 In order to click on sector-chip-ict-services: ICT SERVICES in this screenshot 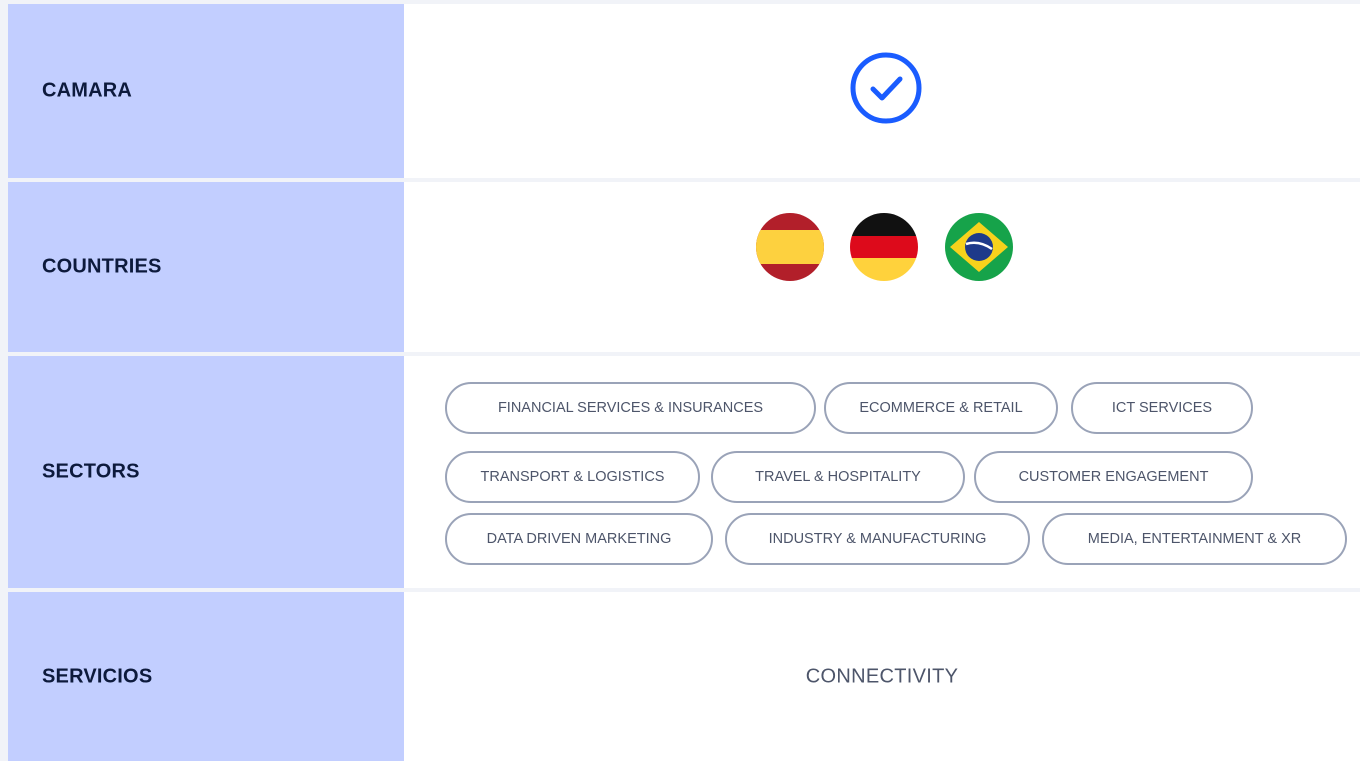, I will do `click(1162, 408)`.